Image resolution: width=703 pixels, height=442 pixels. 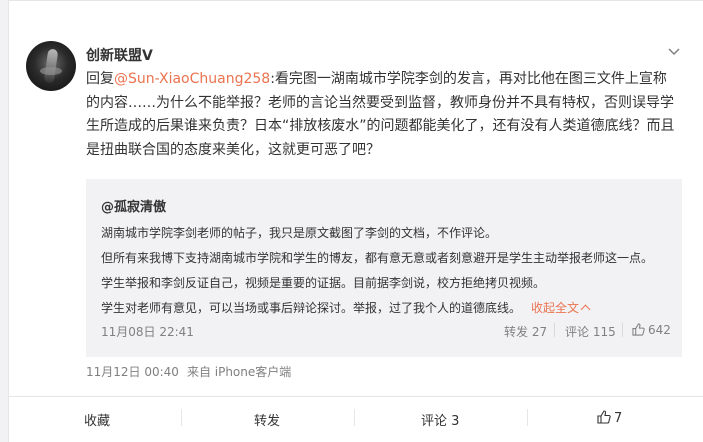 I want to click on mention-link: @Sun-XiaoChuang258, so click(x=192, y=79).